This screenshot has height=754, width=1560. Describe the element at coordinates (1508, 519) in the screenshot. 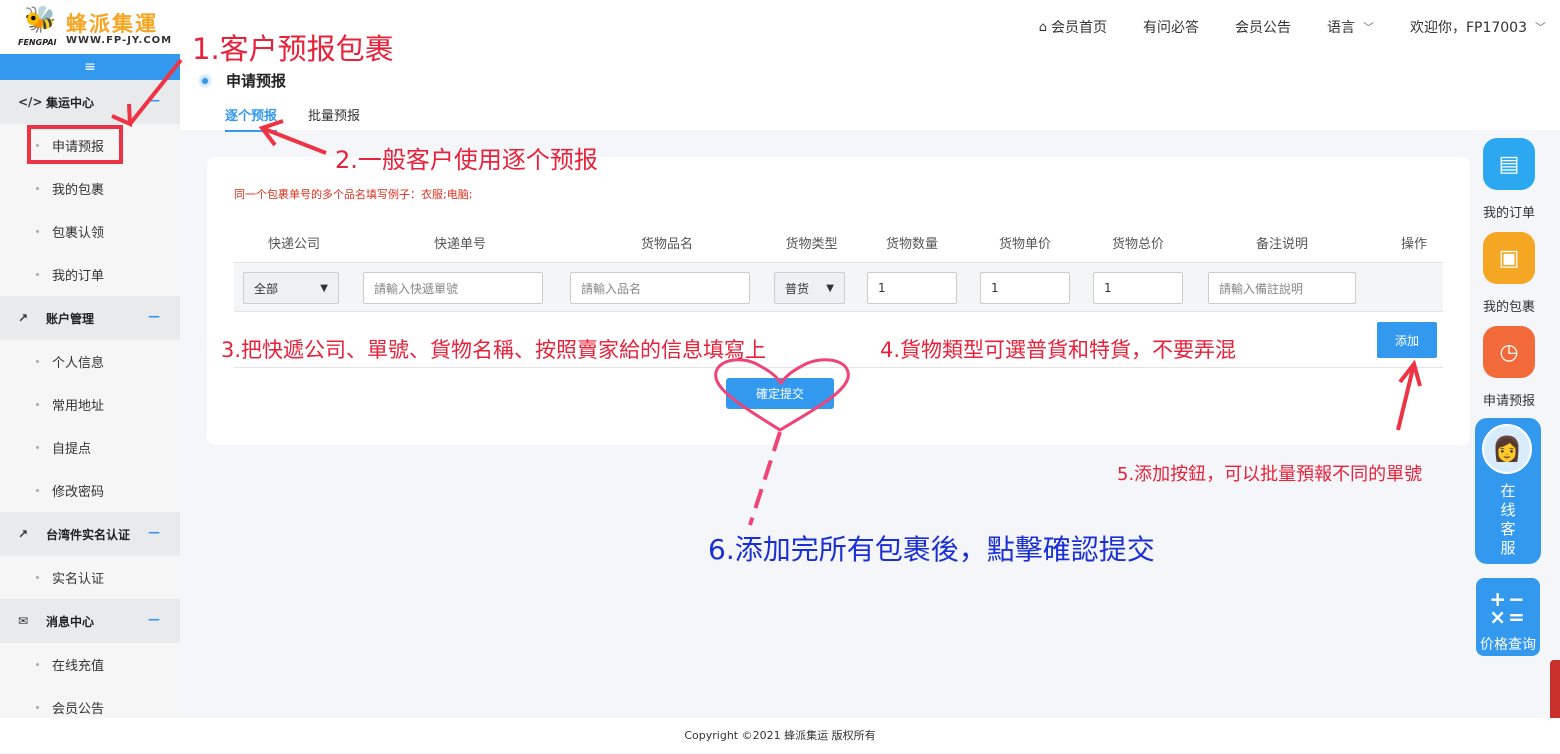

I see `online-service-label: 在线客服` at that location.